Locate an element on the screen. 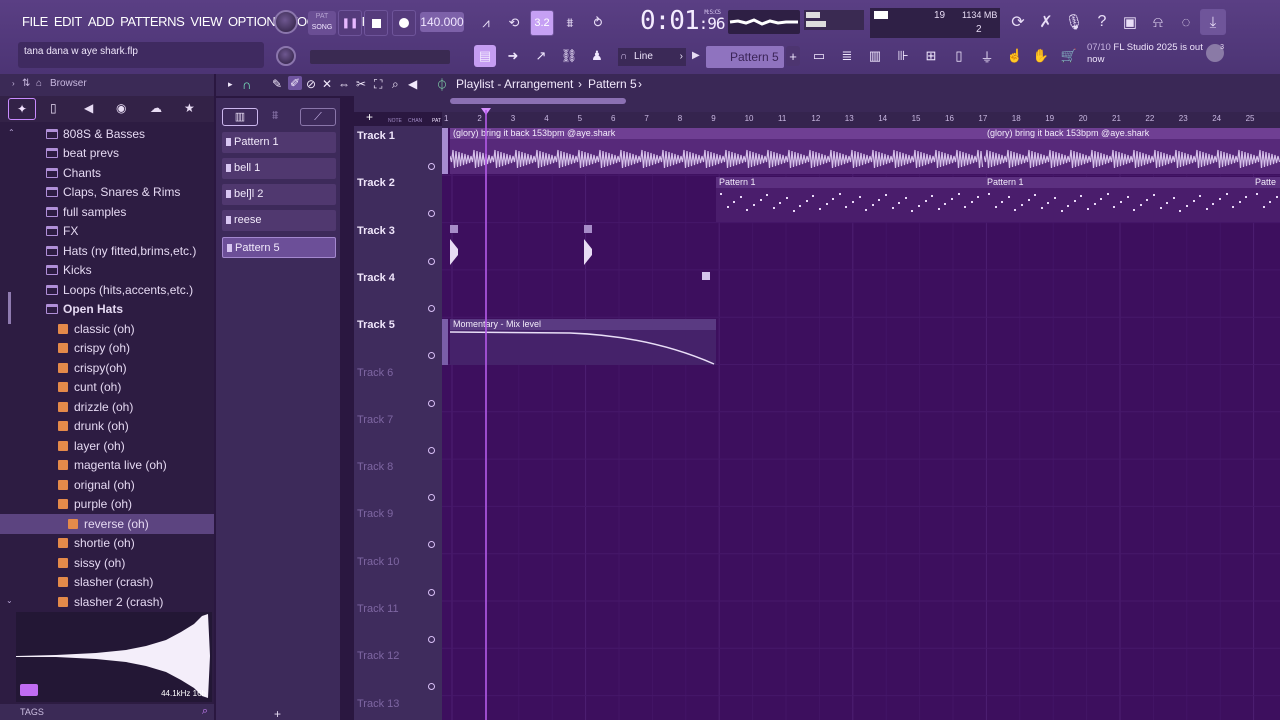 The height and width of the screenshot is (720, 1280). tags-bar: TAGS ⌕ is located at coordinates (107, 712).